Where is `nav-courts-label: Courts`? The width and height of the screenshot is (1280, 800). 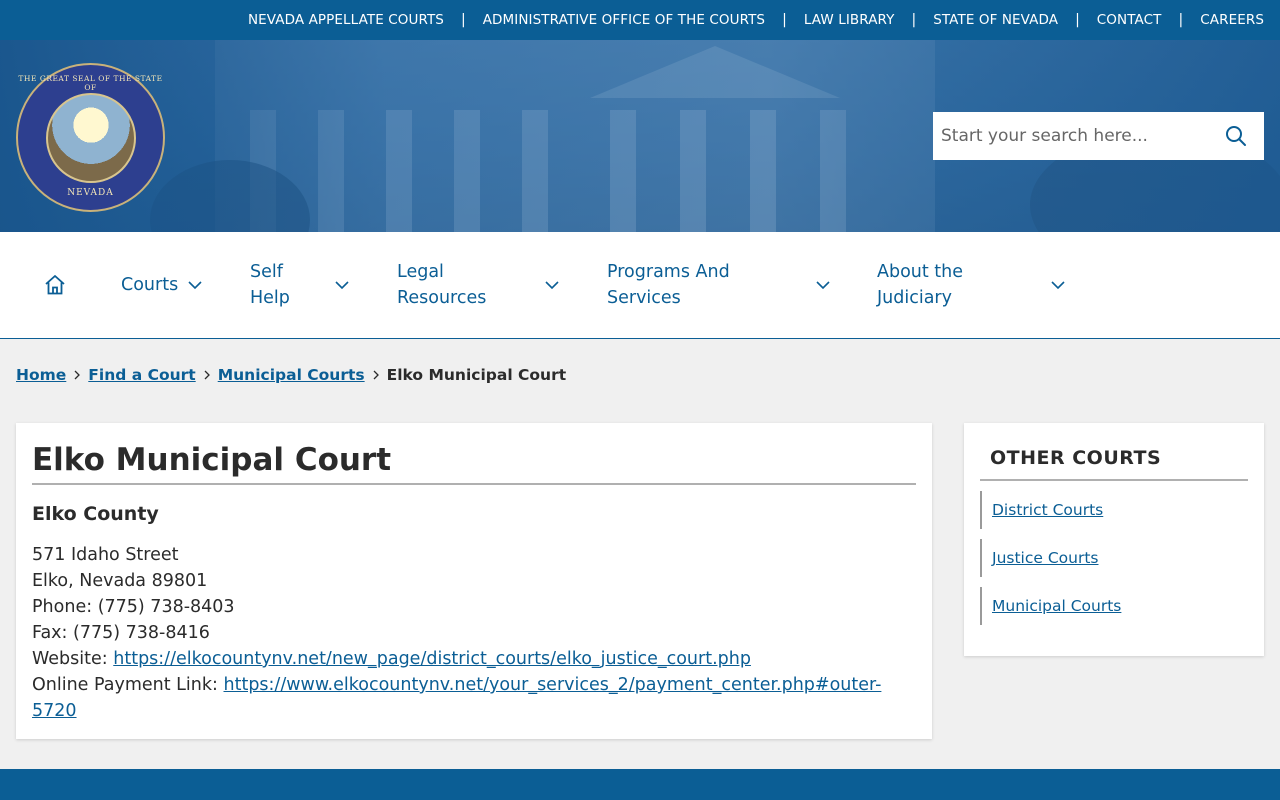
nav-courts-label: Courts is located at coordinates (150, 285).